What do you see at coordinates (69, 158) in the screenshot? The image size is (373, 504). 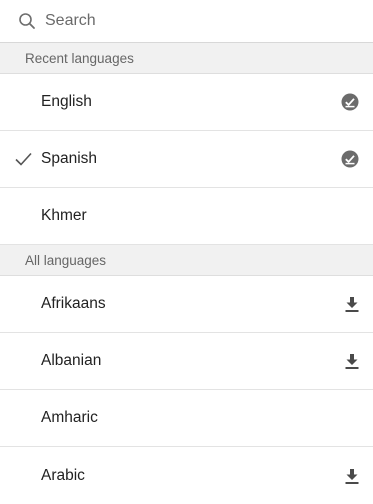 I see `language-label: Spanish` at bounding box center [69, 158].